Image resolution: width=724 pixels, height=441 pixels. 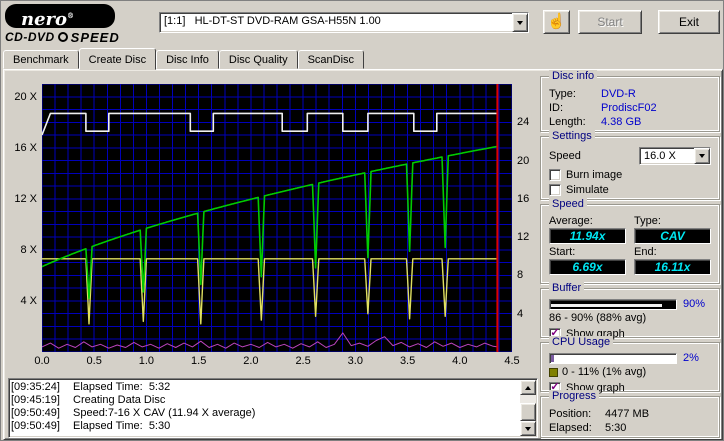 What do you see at coordinates (265, 426) in the screenshot?
I see `log-entry: [09:50:49] Elapsed Time: 5:30` at bounding box center [265, 426].